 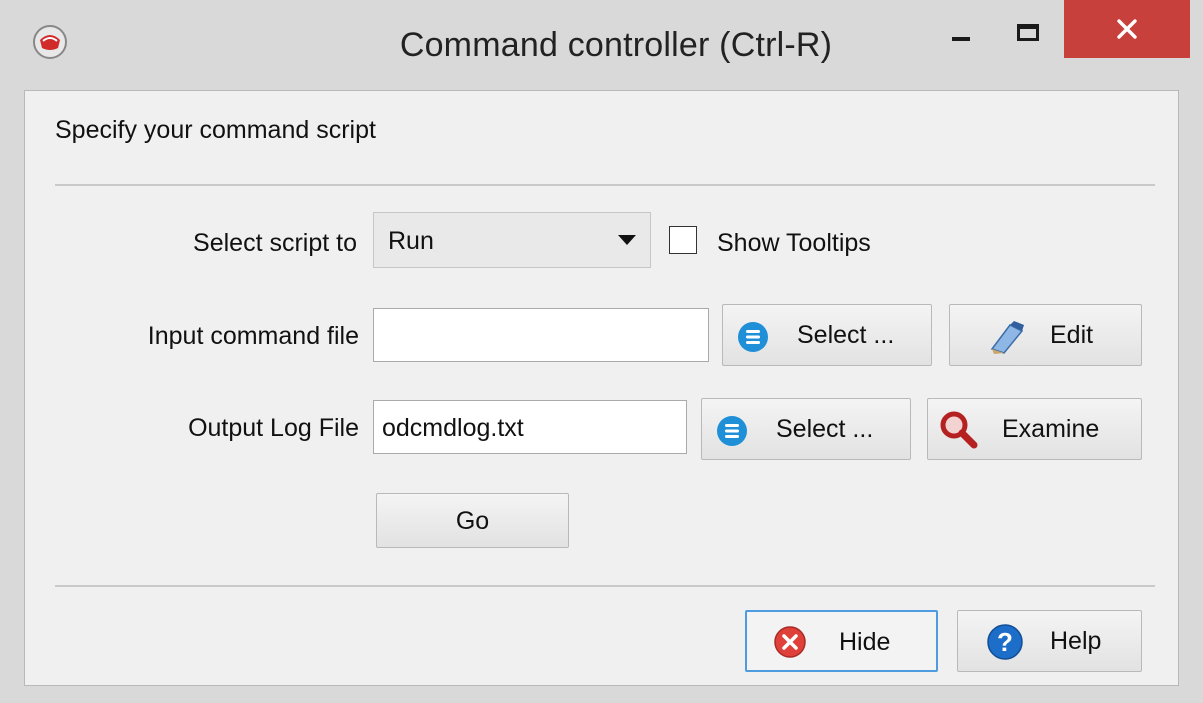 I want to click on maximize-icon, so click(x=1028, y=32).